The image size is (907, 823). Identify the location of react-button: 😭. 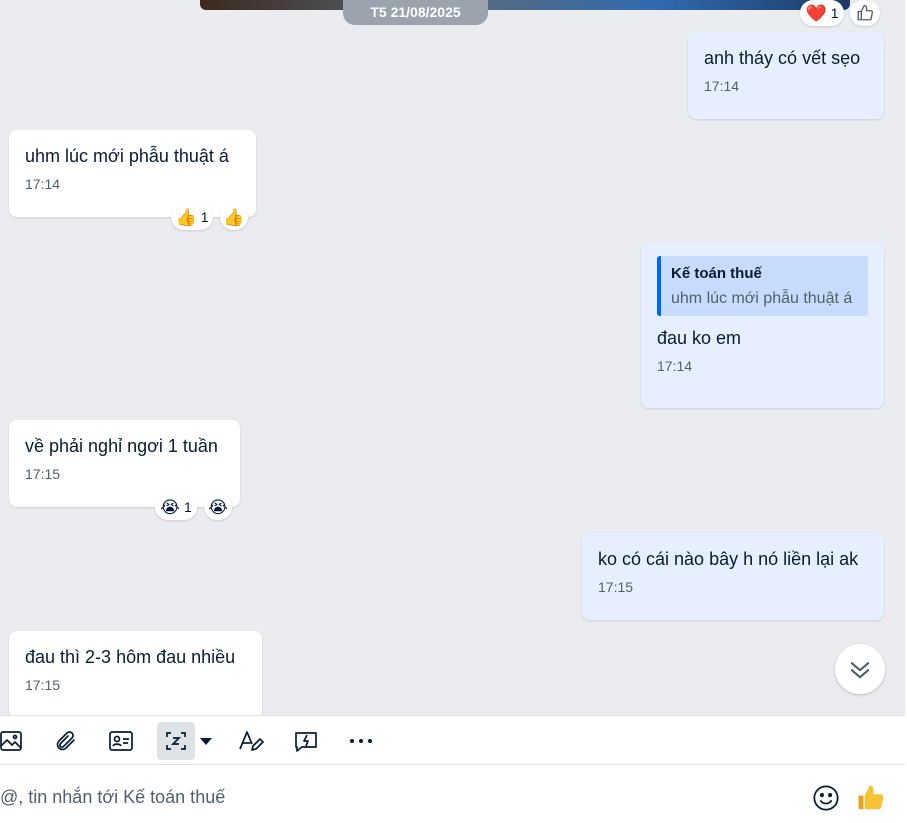
(218, 507).